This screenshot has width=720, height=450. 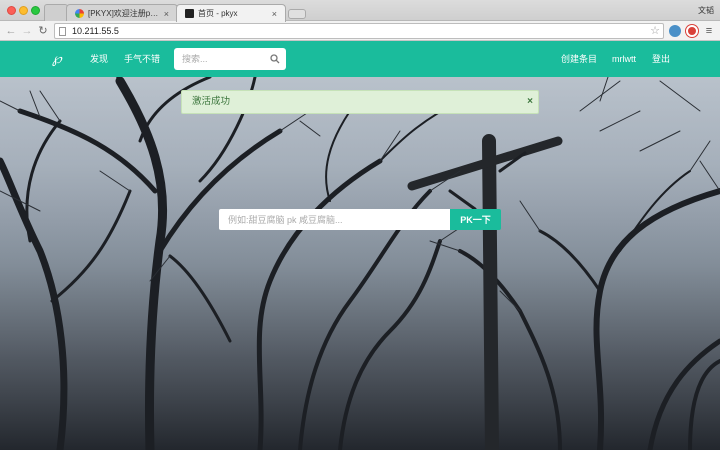 I want to click on new-tab-button, so click(x=297, y=14).